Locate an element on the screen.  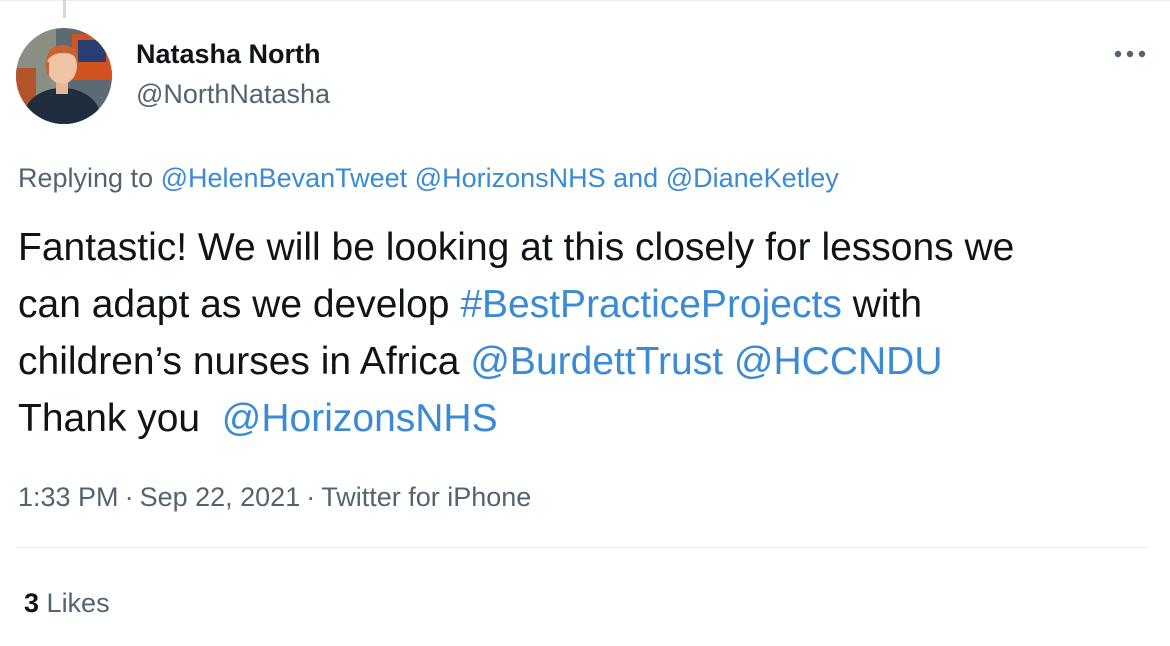
reply-mention-dianeketley: @DianeKetley is located at coordinates (752, 178).